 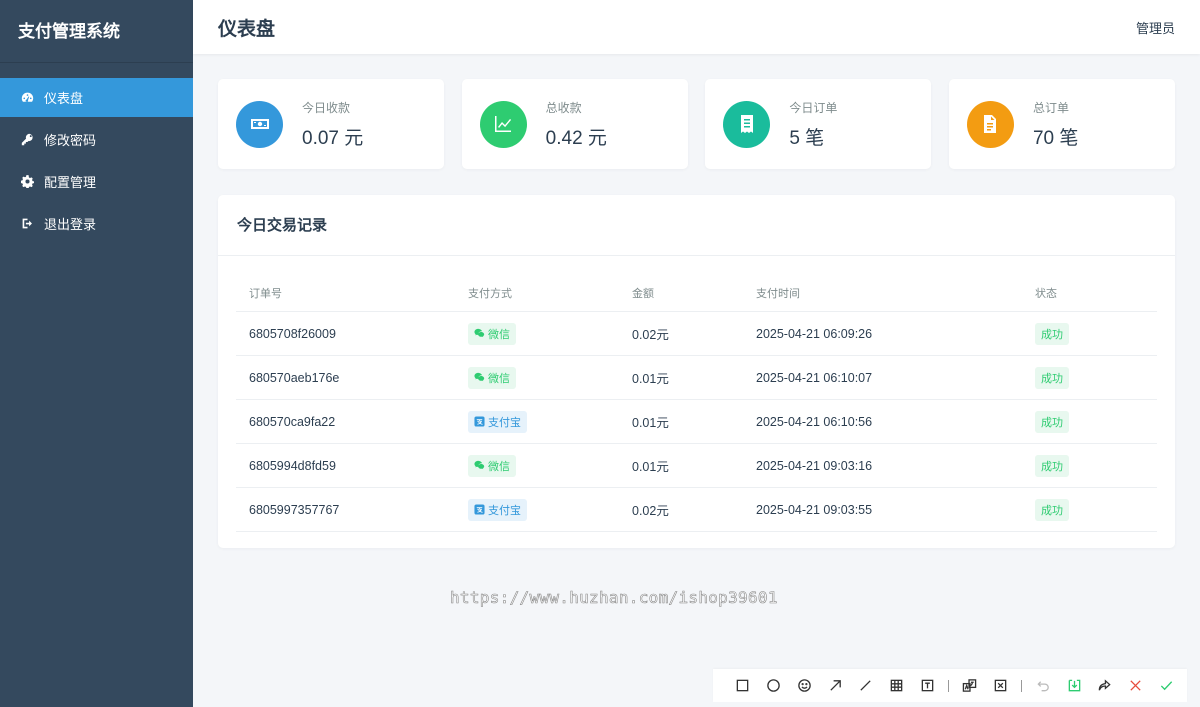 What do you see at coordinates (614, 598) in the screenshot?
I see `watermark: https://www.huzhan.com/ishop39601` at bounding box center [614, 598].